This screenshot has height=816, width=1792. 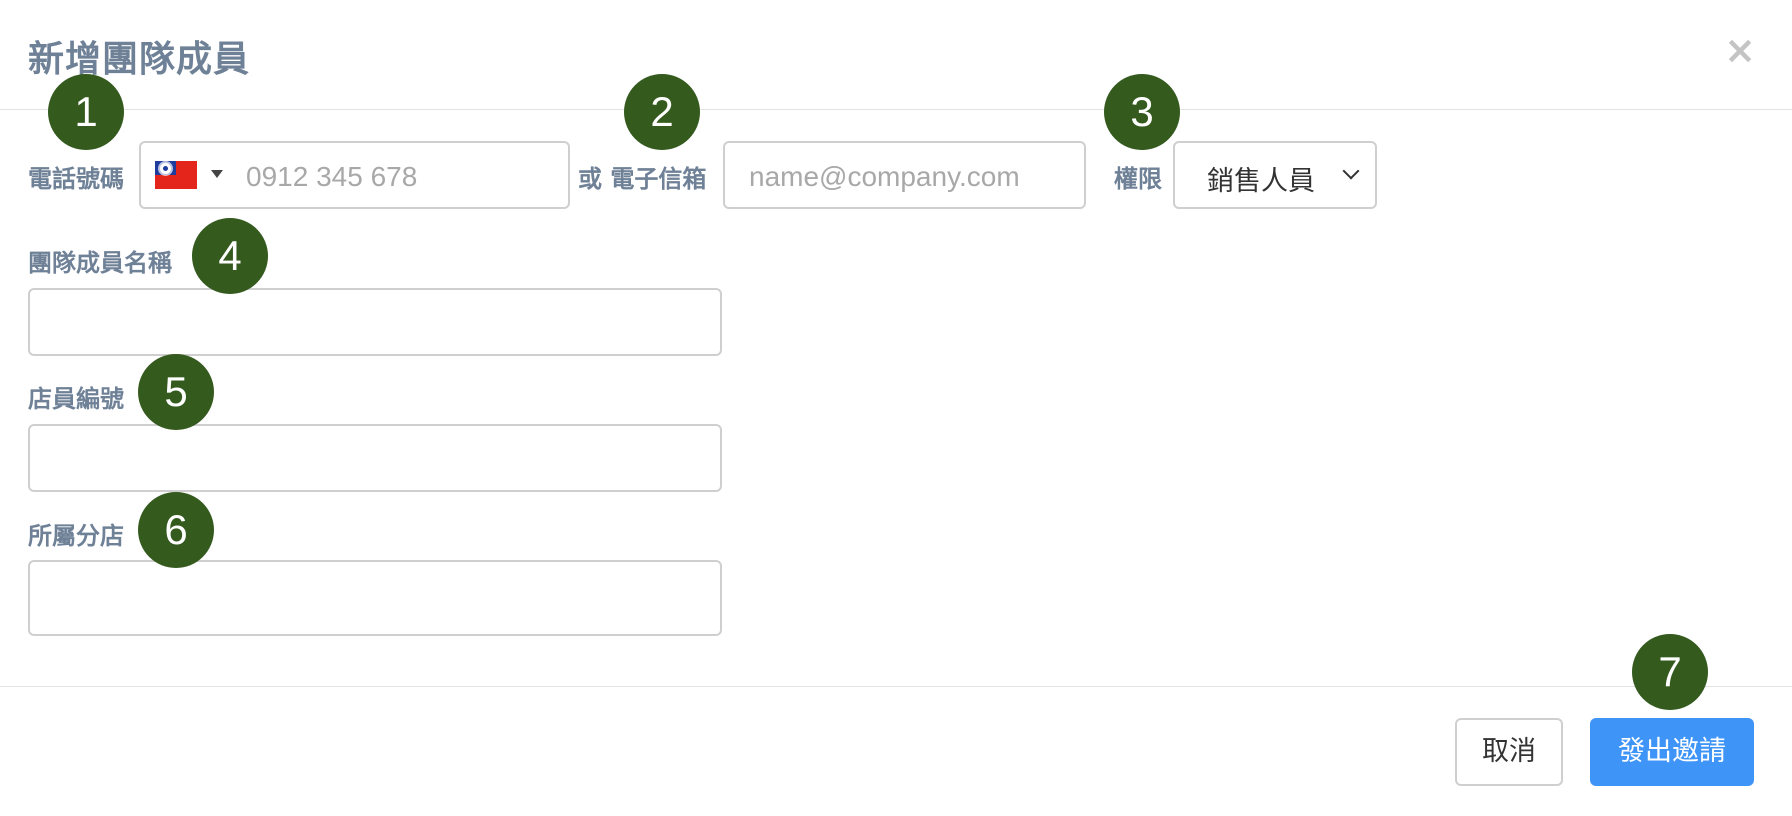 What do you see at coordinates (896, 686) in the screenshot?
I see `footer-divider` at bounding box center [896, 686].